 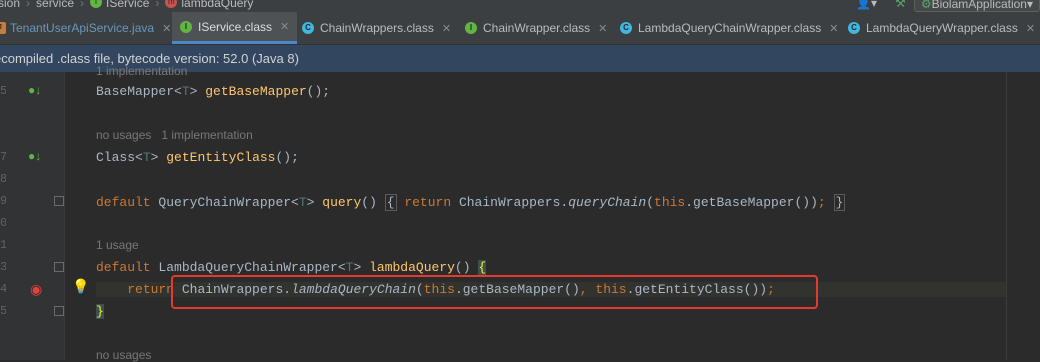 I want to click on tab-label: IService.class, so click(x=235, y=26).